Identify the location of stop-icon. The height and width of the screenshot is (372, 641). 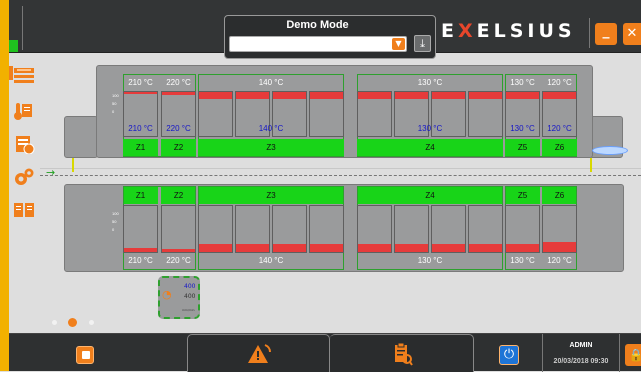
(86, 355).